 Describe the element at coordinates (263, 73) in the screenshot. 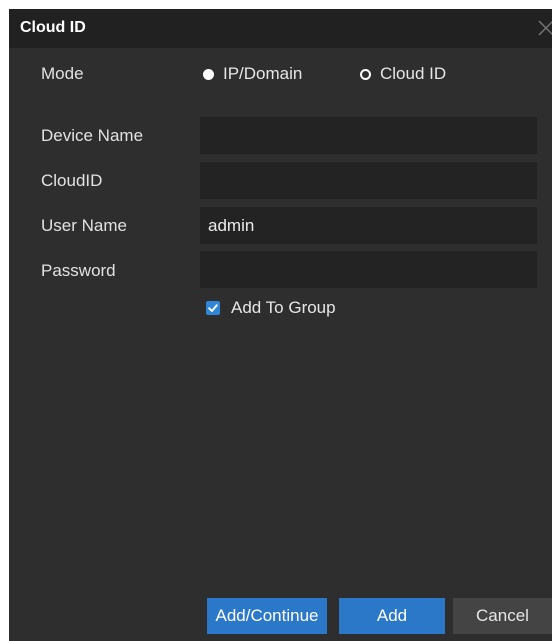

I see `radio-ip-domain-label: IP/Domain` at that location.